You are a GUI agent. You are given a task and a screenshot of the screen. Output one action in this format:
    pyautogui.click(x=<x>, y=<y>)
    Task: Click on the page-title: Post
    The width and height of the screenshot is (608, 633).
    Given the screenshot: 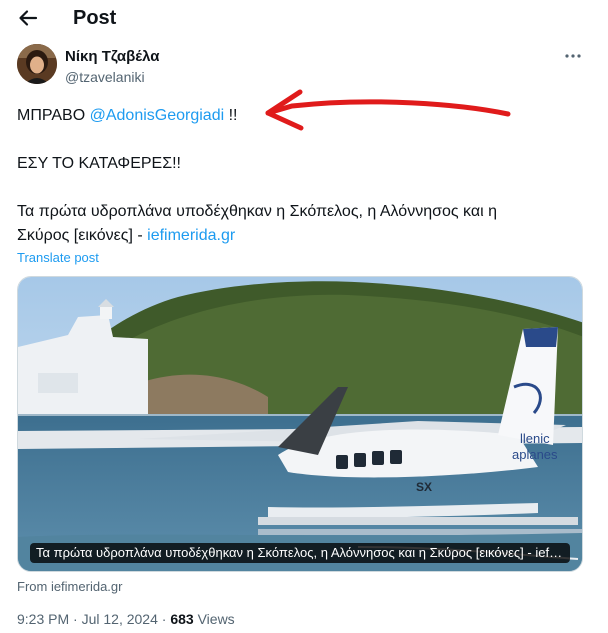 What is the action you would take?
    pyautogui.click(x=95, y=18)
    